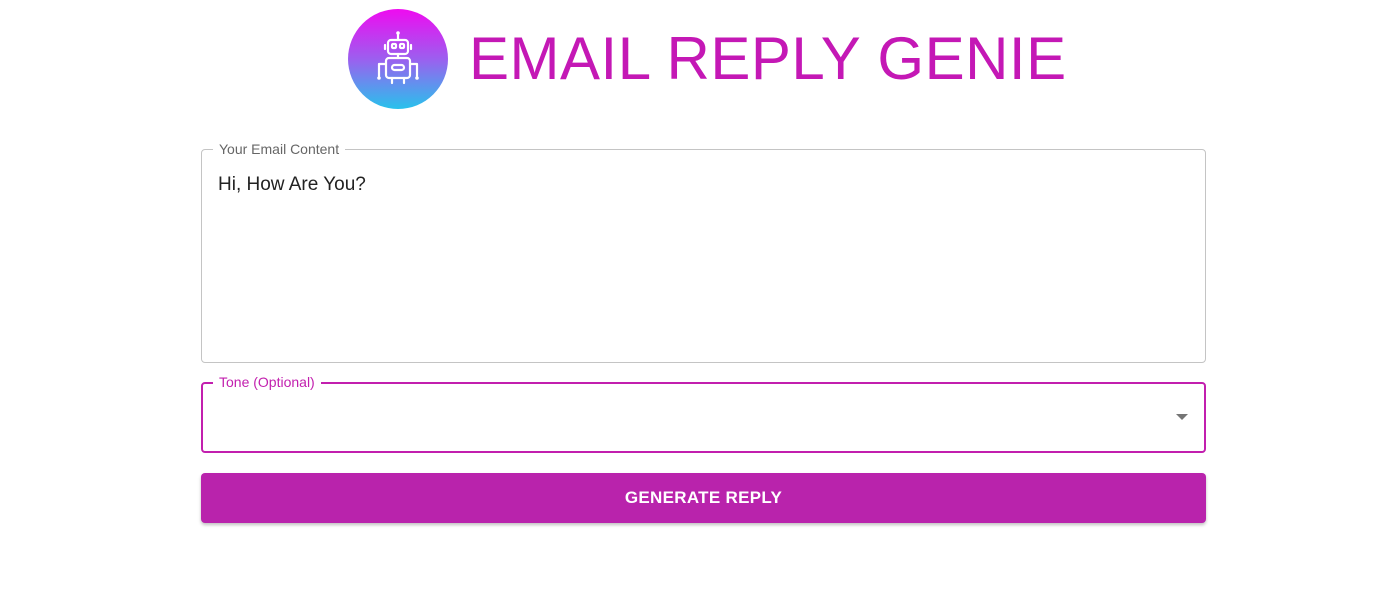  What do you see at coordinates (1182, 417) in the screenshot?
I see `dropdown-arrow-icon` at bounding box center [1182, 417].